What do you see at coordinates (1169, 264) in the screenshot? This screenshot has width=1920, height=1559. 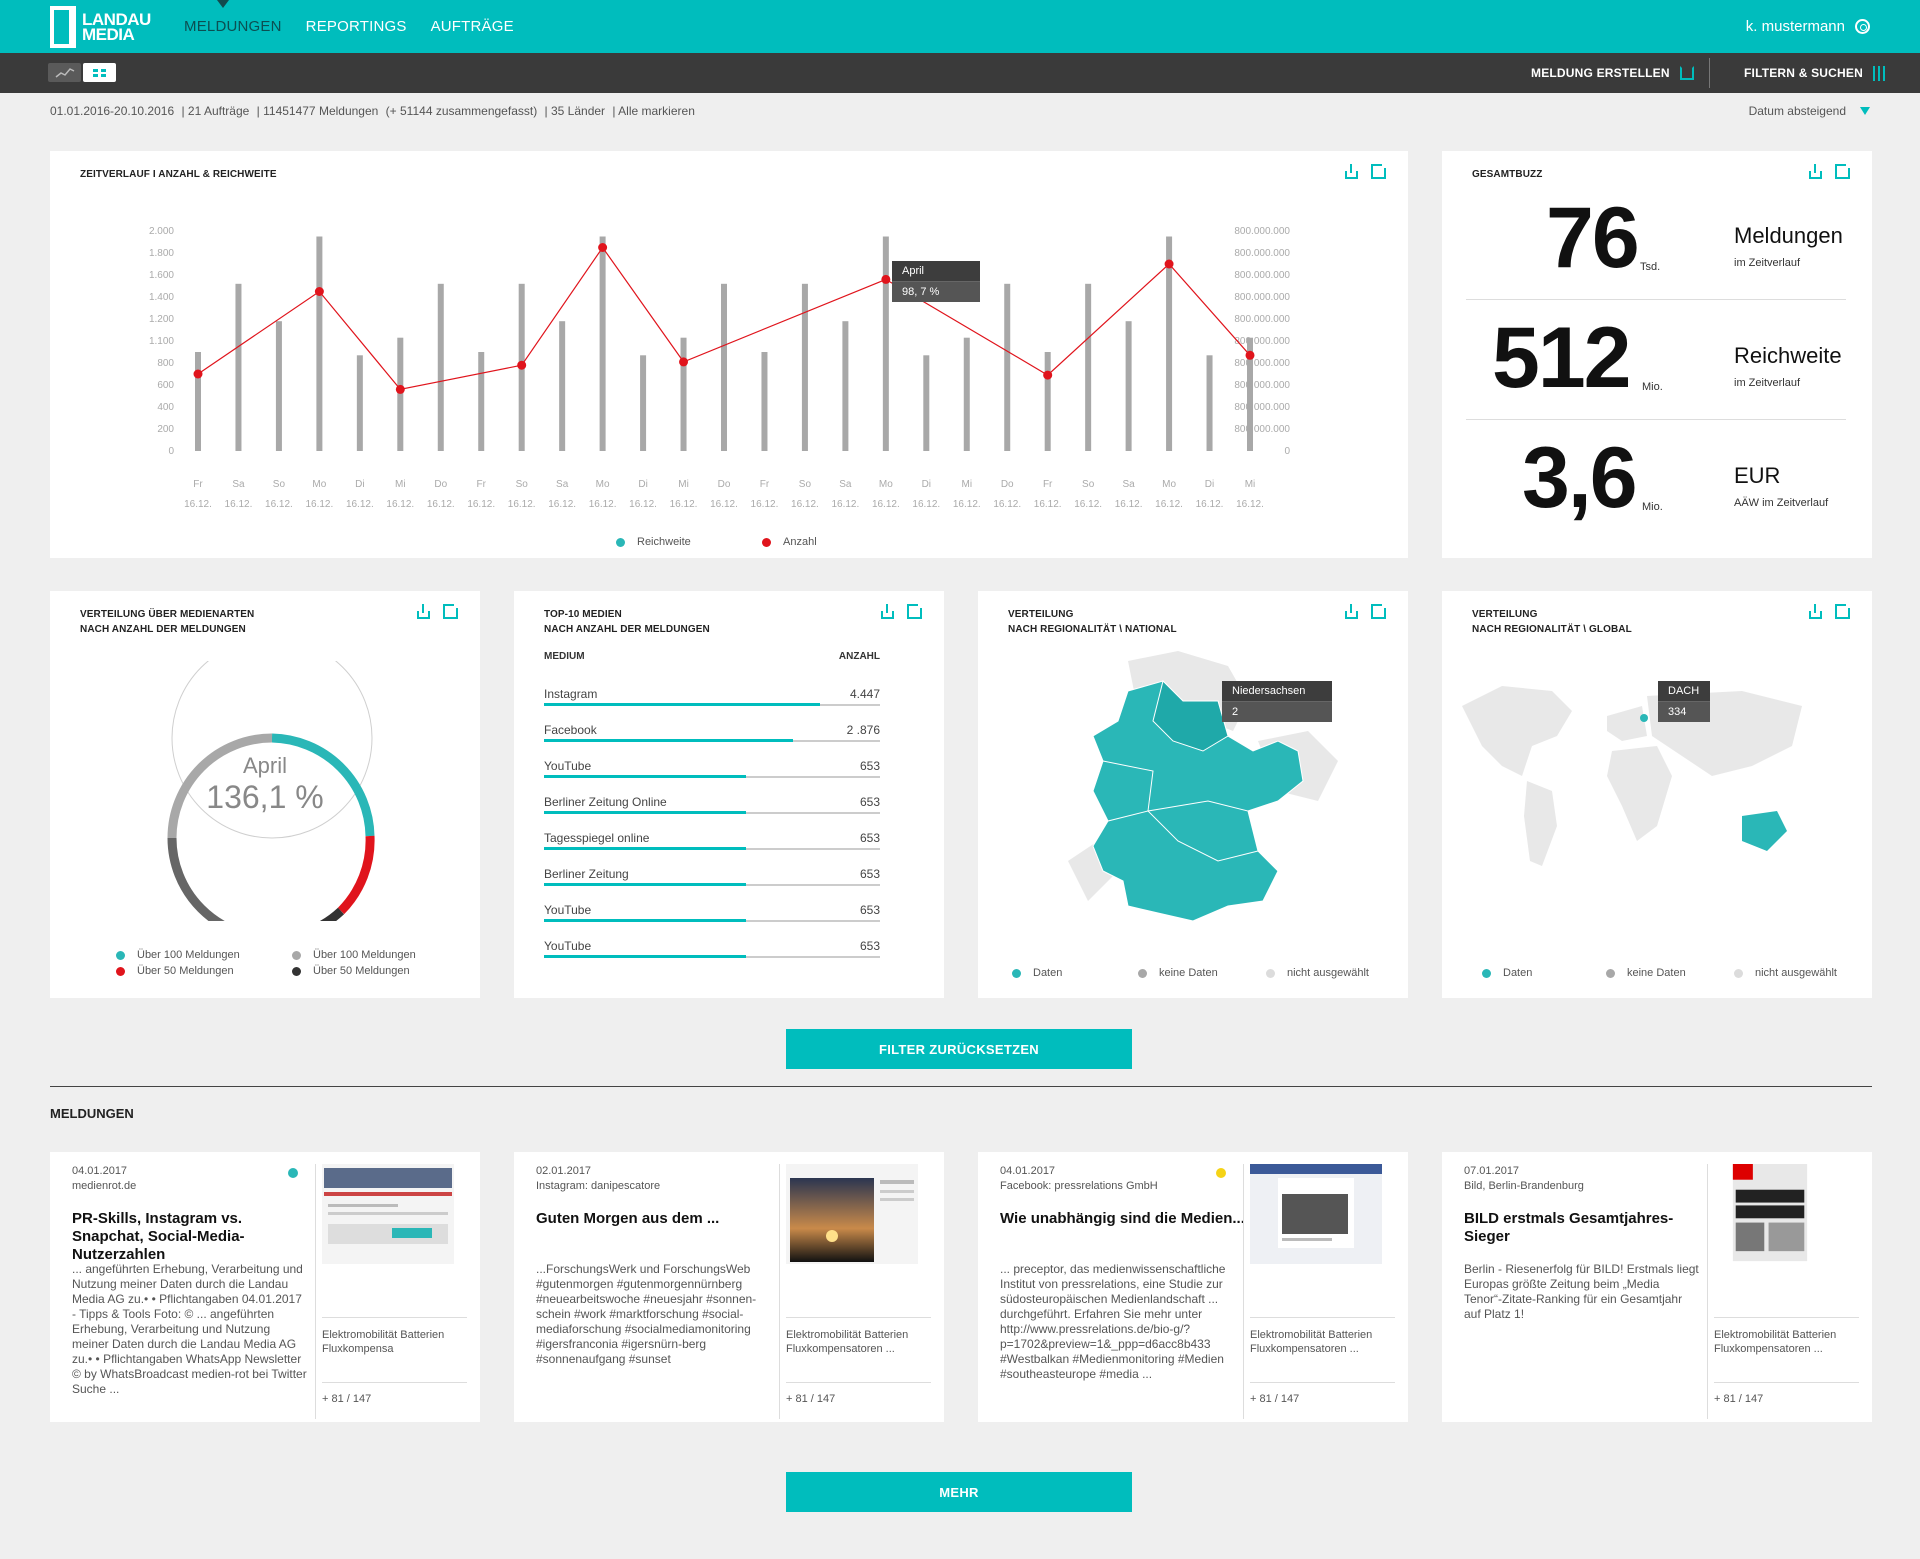 I see `count-point` at bounding box center [1169, 264].